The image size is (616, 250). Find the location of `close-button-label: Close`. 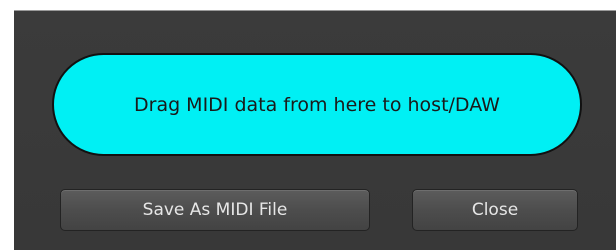

close-button-label: Close is located at coordinates (495, 210).